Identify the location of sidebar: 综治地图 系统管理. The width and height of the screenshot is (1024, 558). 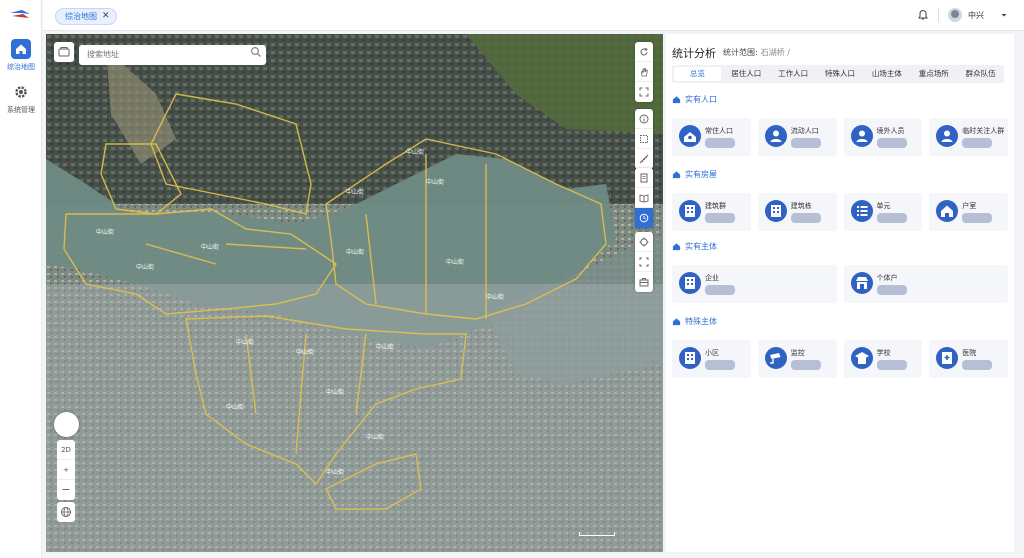
(21, 279).